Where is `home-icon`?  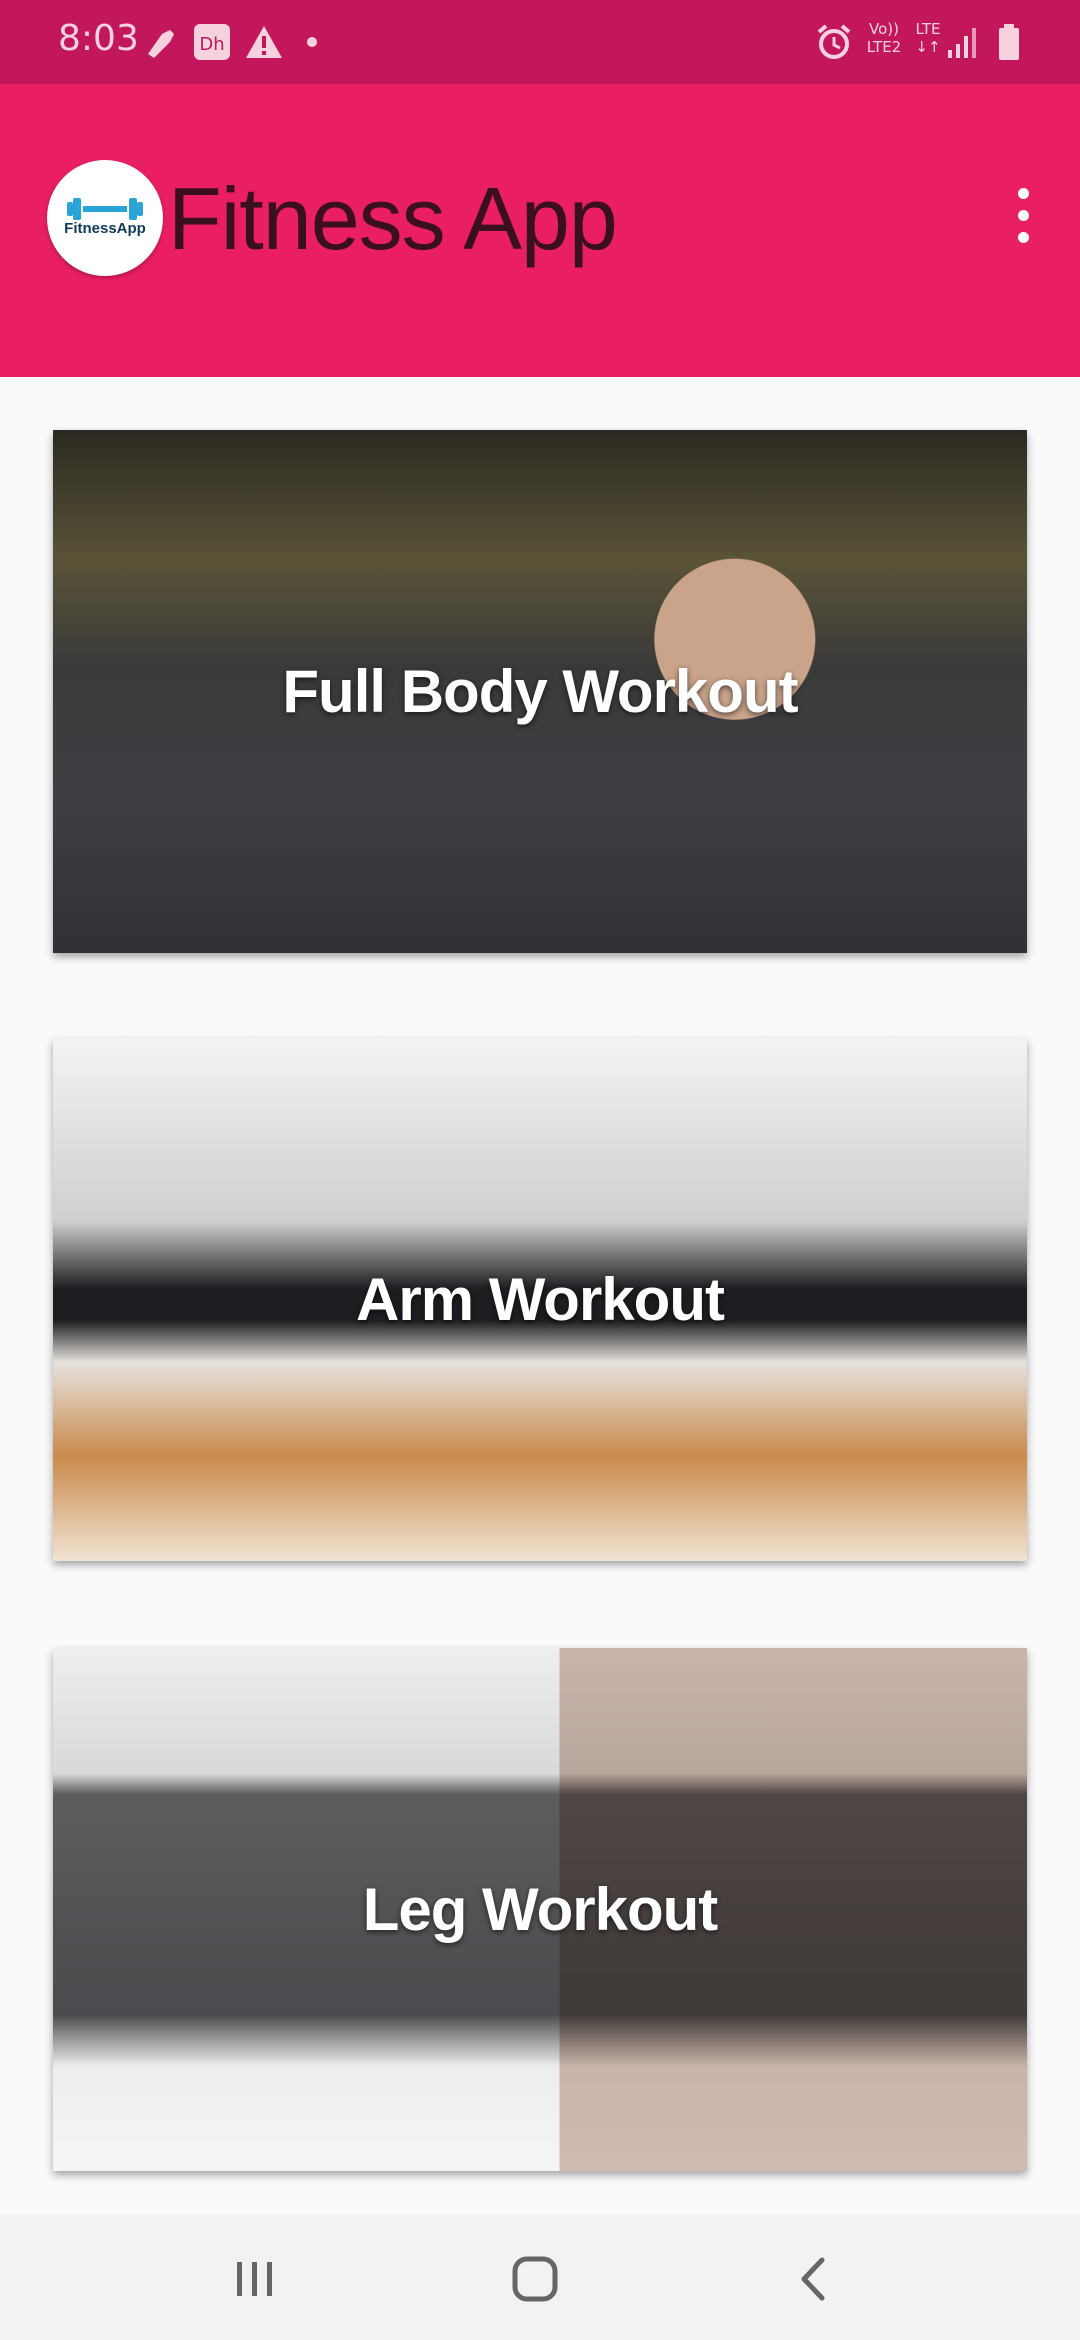 home-icon is located at coordinates (535, 2279).